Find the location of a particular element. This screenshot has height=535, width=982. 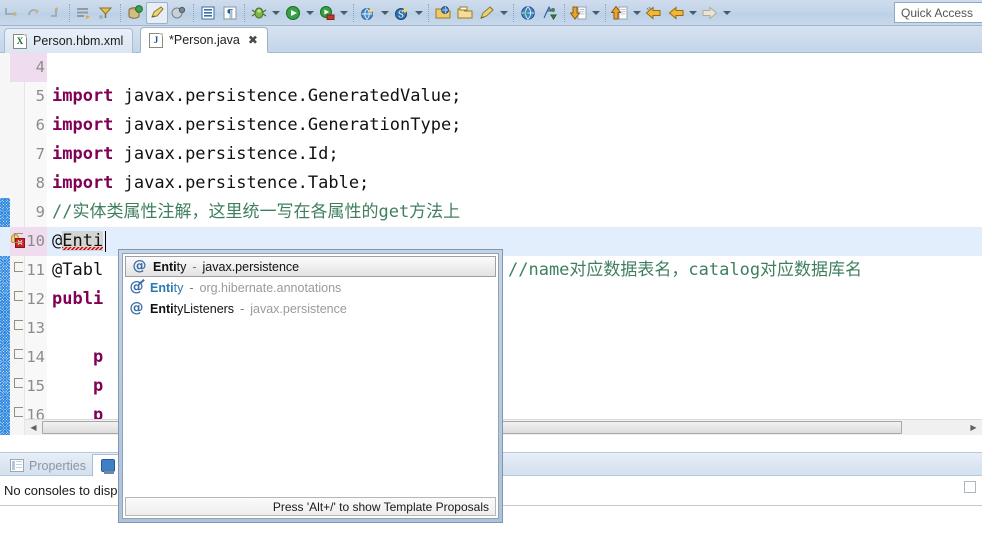

line-number: 5 is located at coordinates (40, 96).